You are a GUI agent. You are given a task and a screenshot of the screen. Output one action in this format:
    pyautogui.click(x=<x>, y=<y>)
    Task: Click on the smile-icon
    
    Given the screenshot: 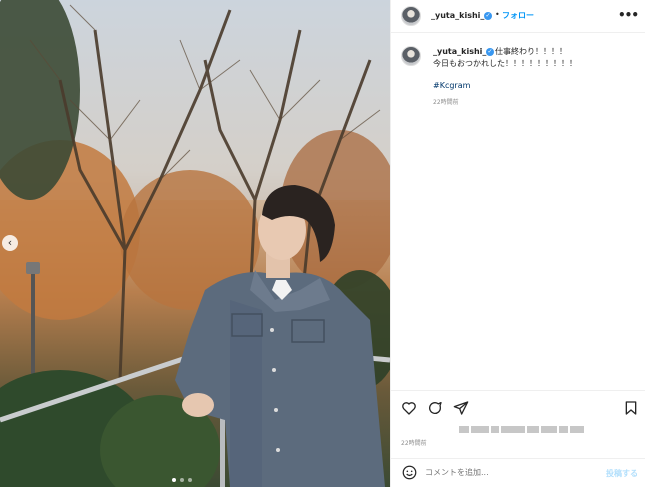 What is the action you would take?
    pyautogui.click(x=409, y=472)
    